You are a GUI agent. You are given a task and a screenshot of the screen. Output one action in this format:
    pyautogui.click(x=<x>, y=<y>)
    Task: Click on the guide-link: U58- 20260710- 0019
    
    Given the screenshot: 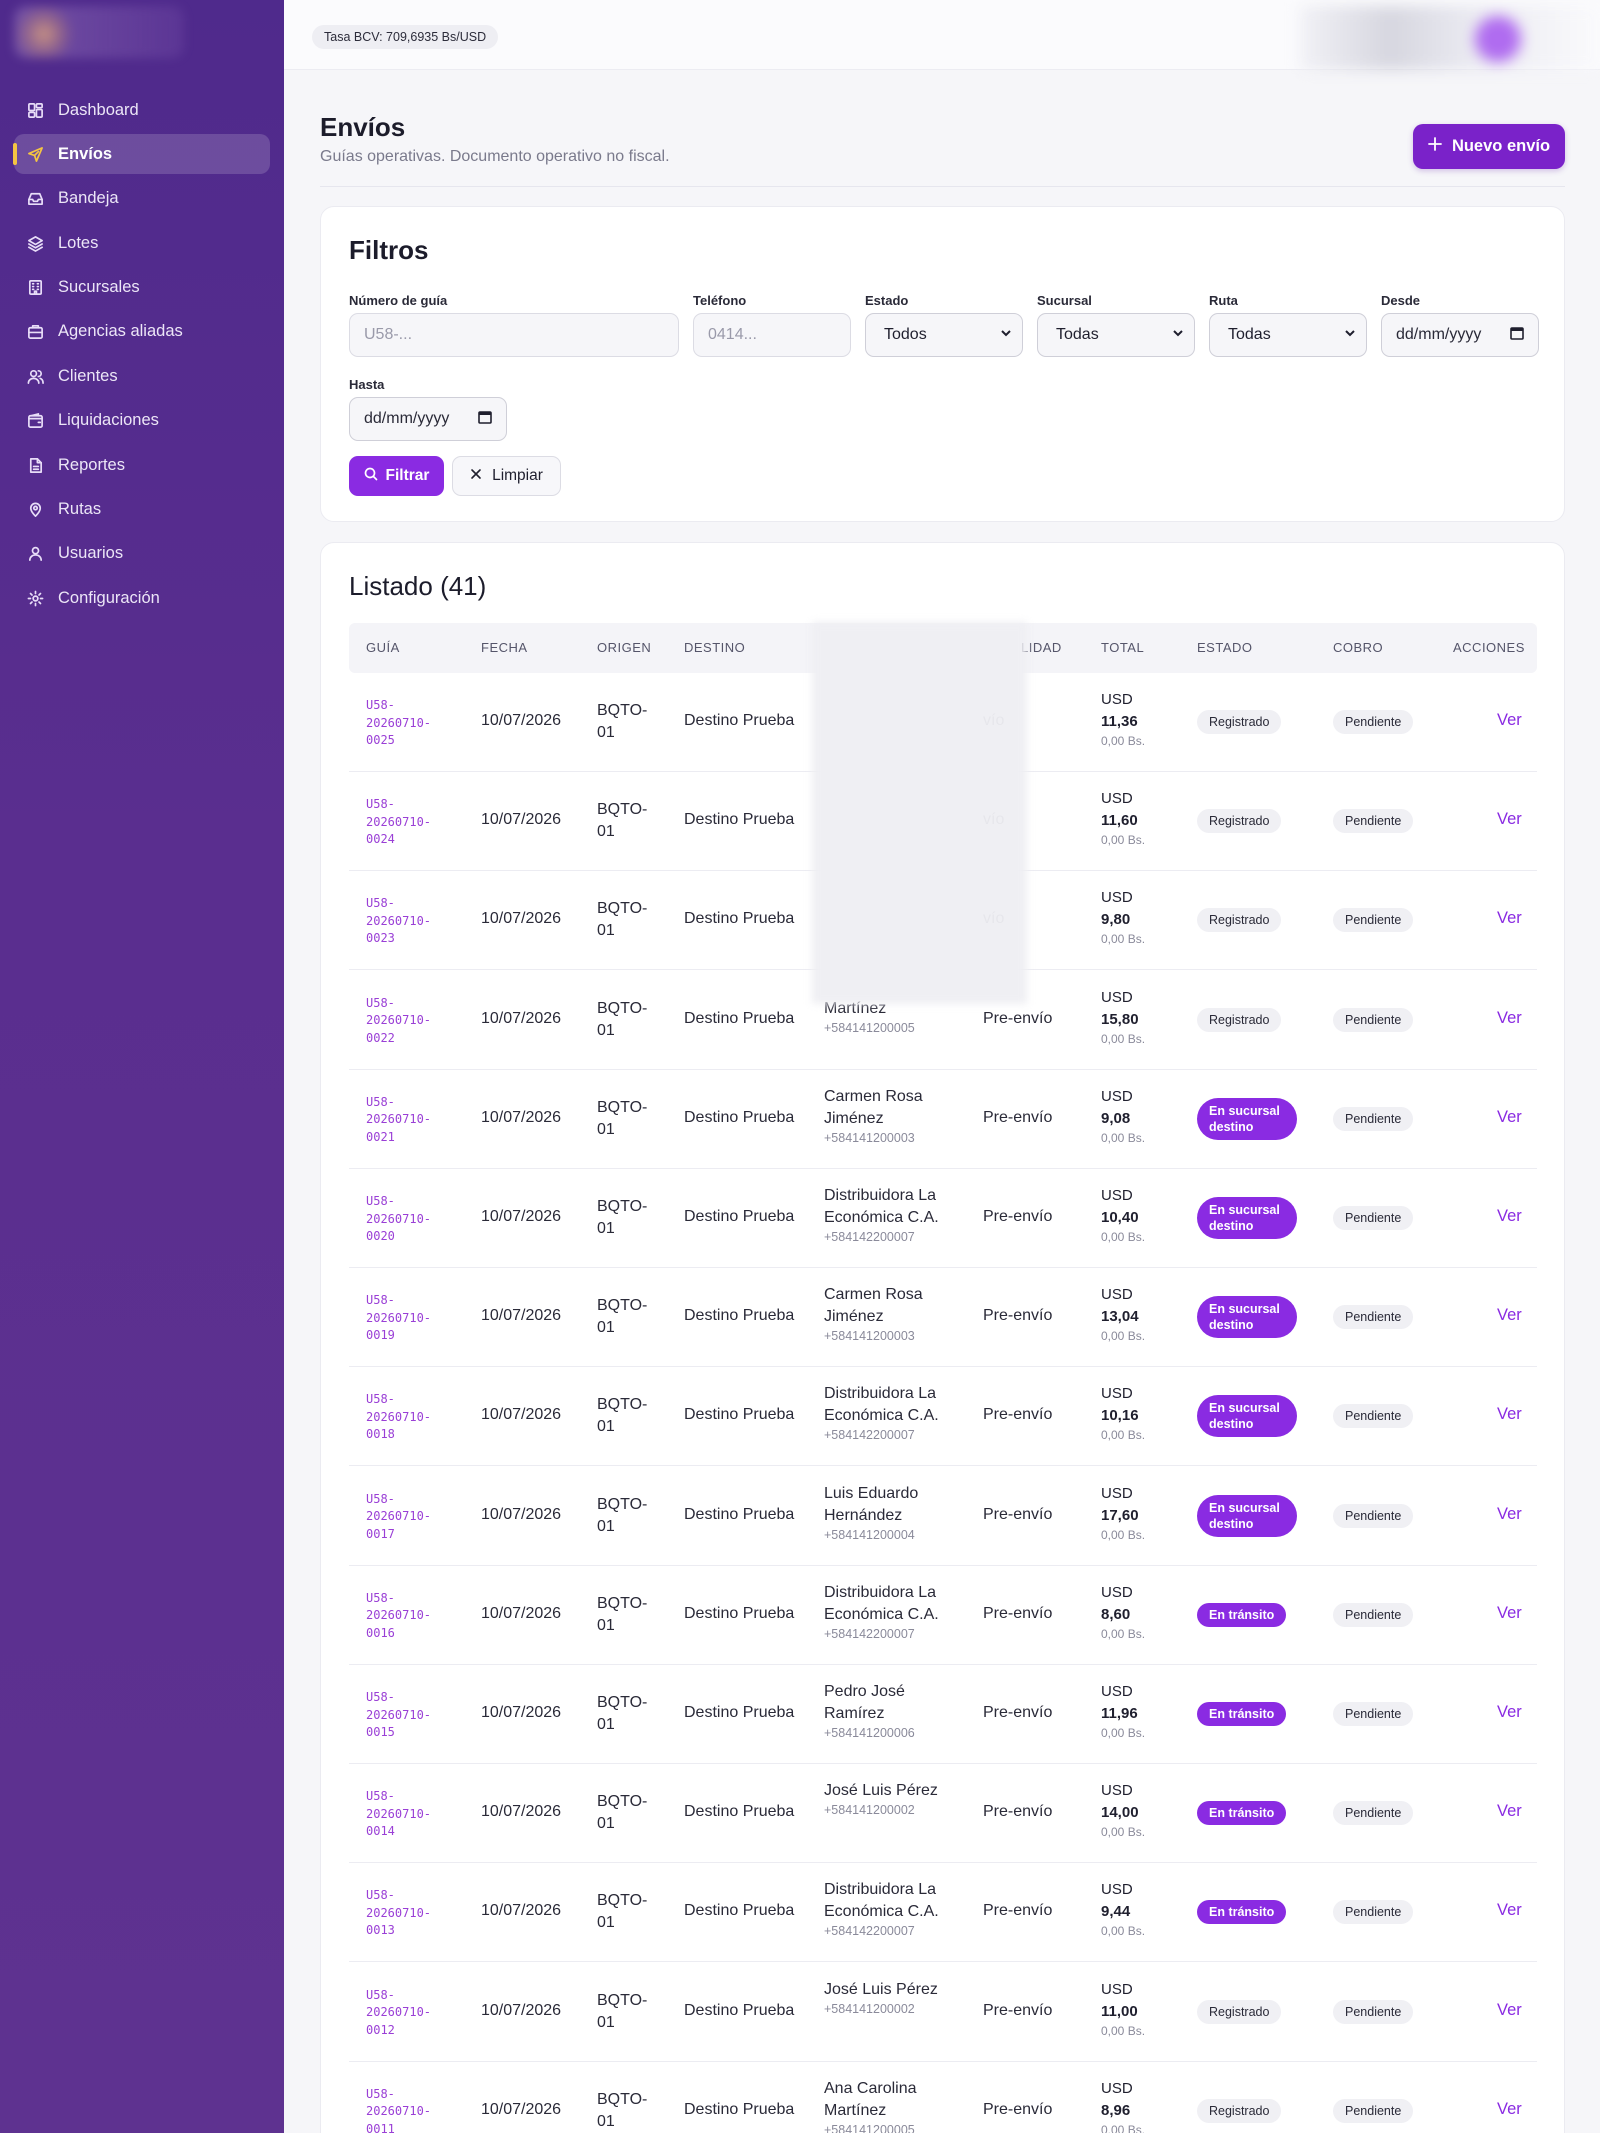 What is the action you would take?
    pyautogui.click(x=406, y=1318)
    